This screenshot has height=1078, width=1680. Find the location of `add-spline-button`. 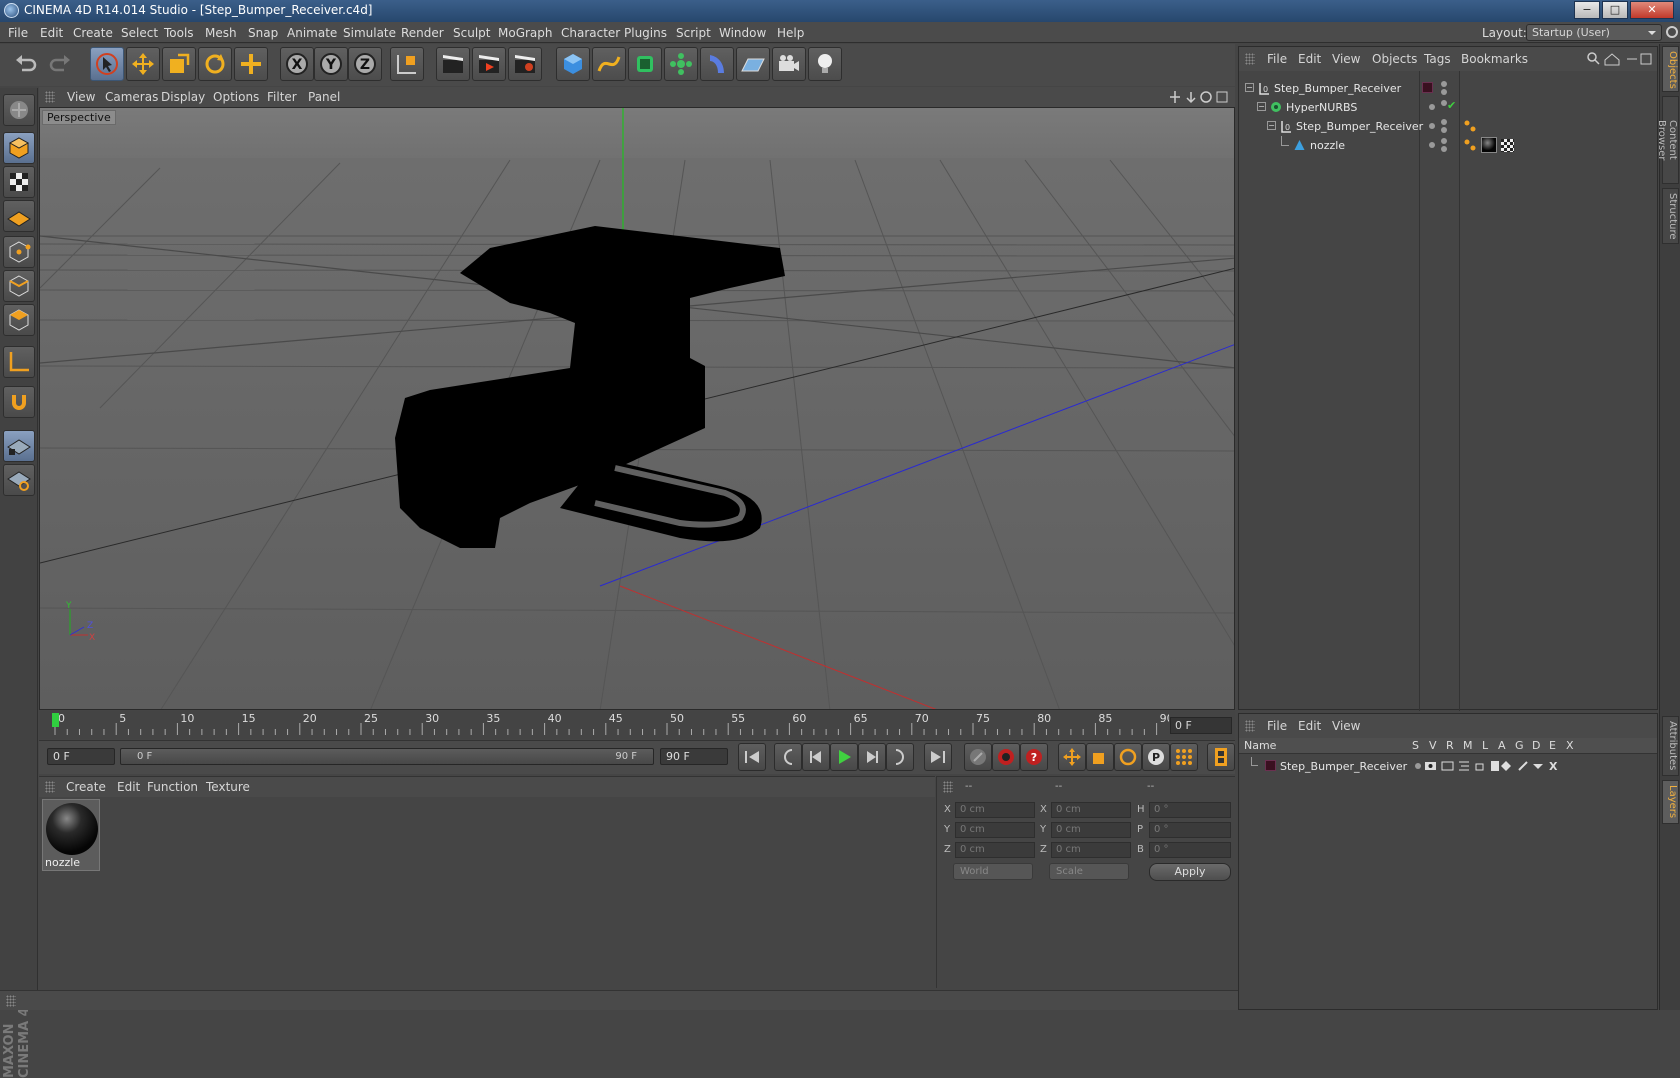

add-spline-button is located at coordinates (609, 64).